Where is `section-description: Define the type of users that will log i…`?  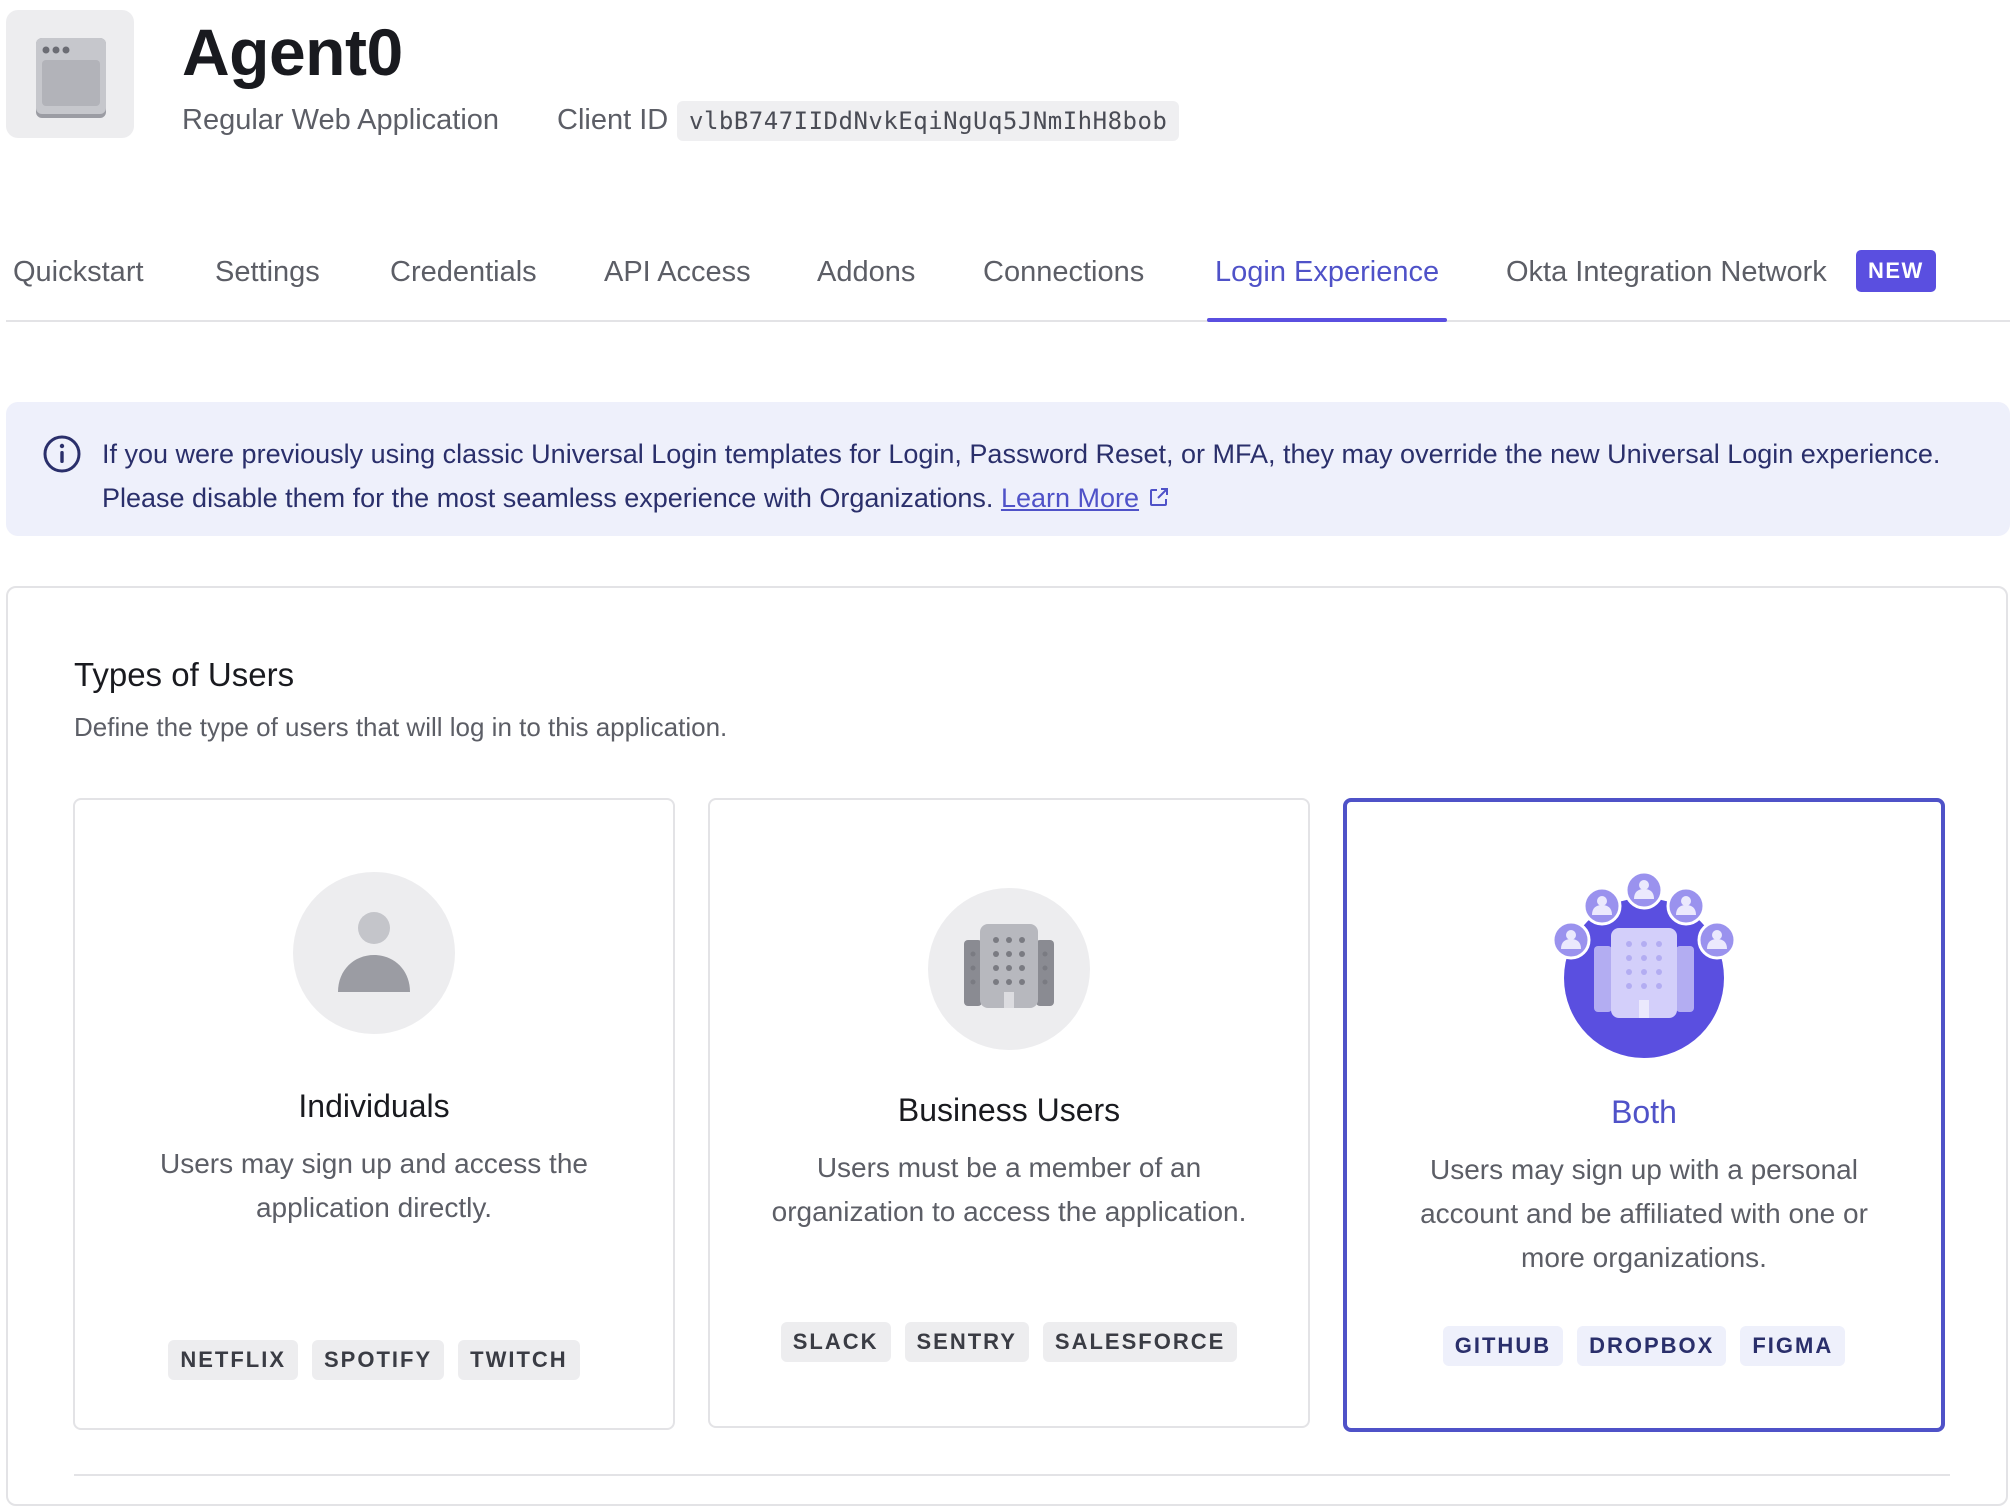 section-description: Define the type of users that will log i… is located at coordinates (401, 727).